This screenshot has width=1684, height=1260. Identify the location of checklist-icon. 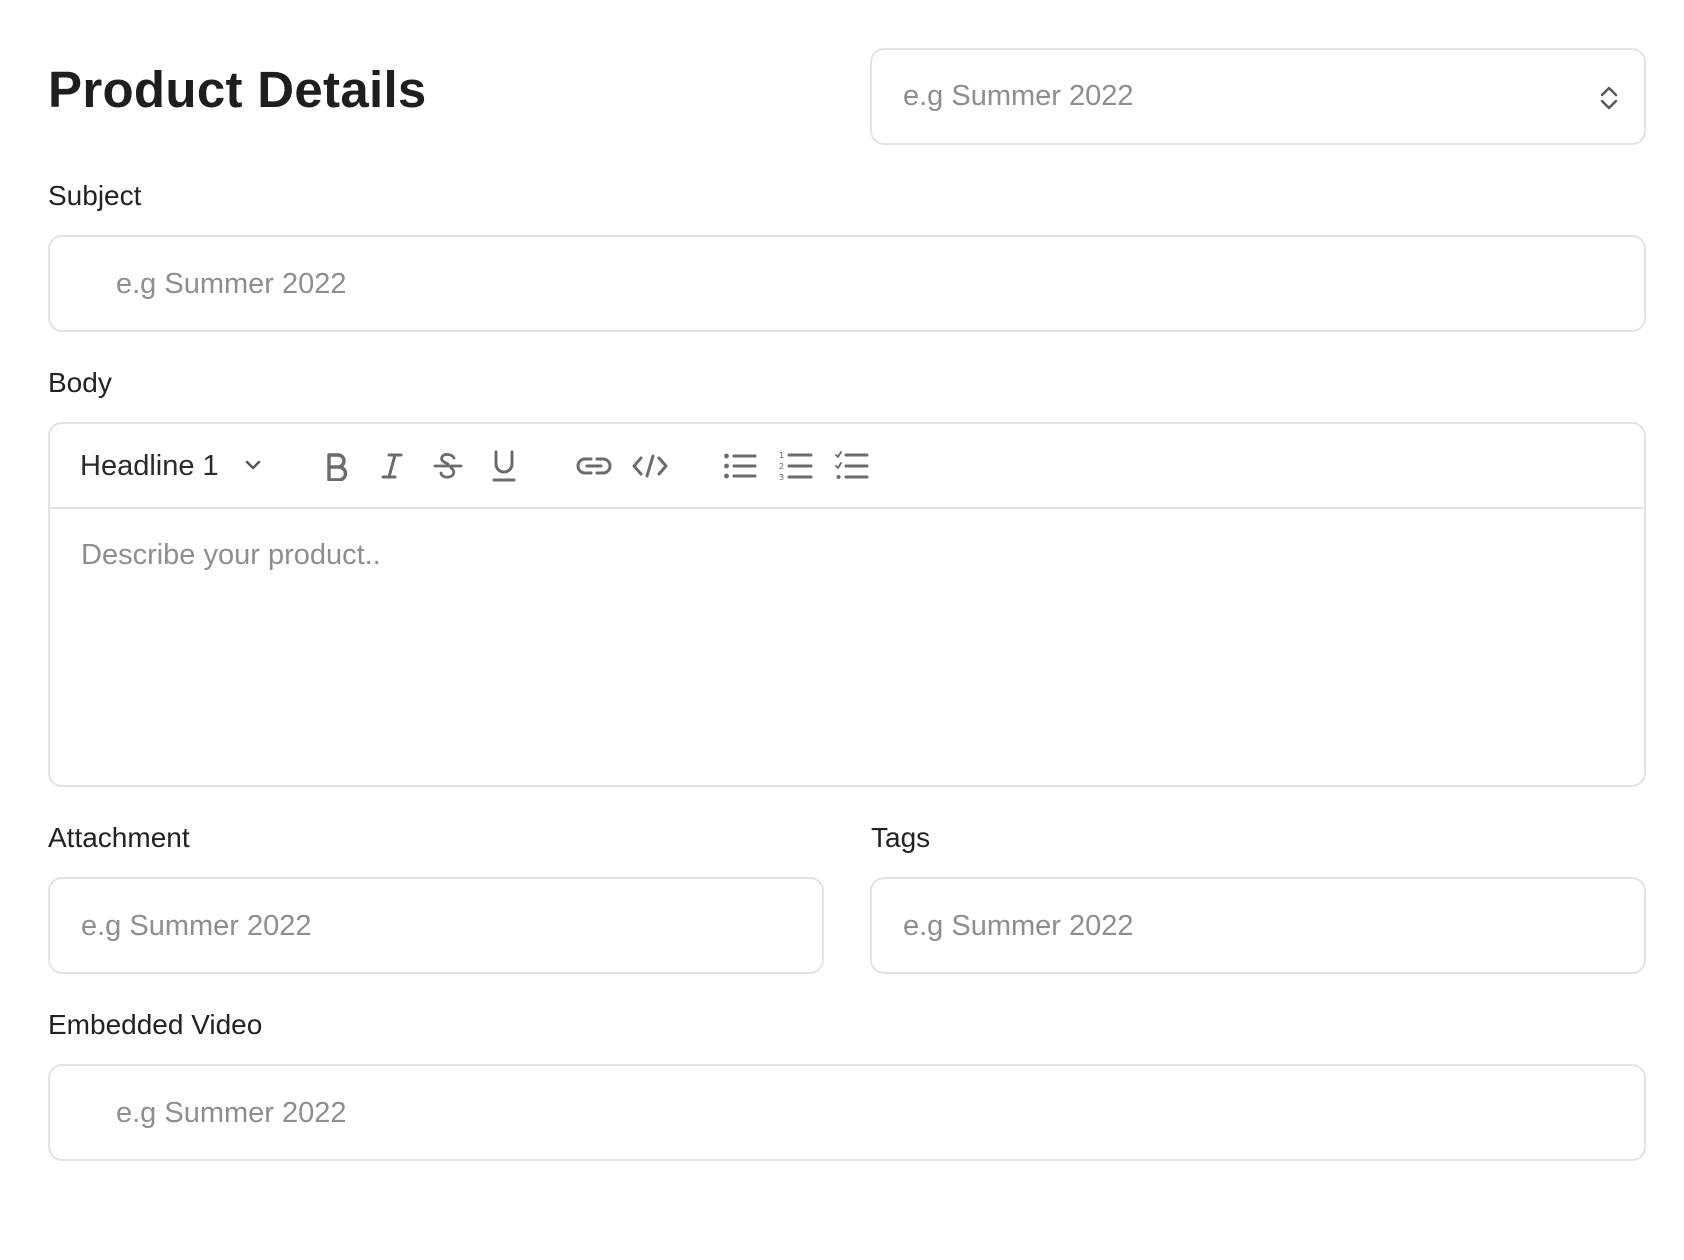
(852, 466).